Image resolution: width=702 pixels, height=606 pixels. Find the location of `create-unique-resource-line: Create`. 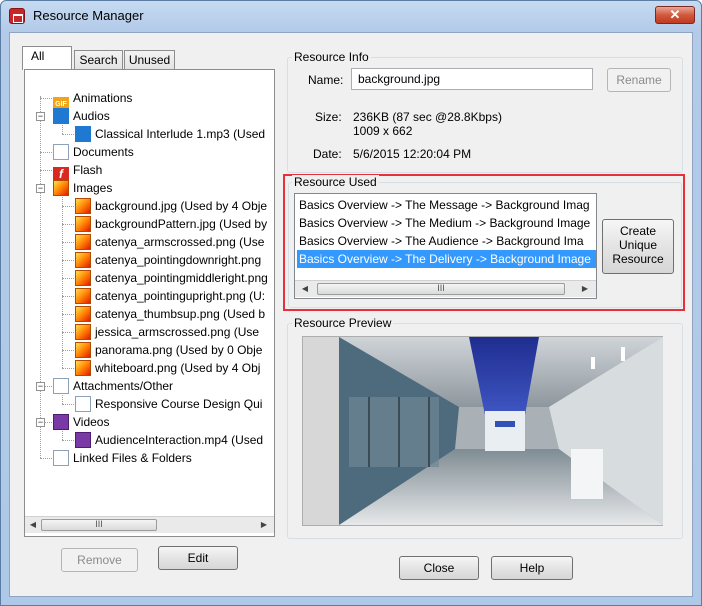

create-unique-resource-line: Create is located at coordinates (638, 231).